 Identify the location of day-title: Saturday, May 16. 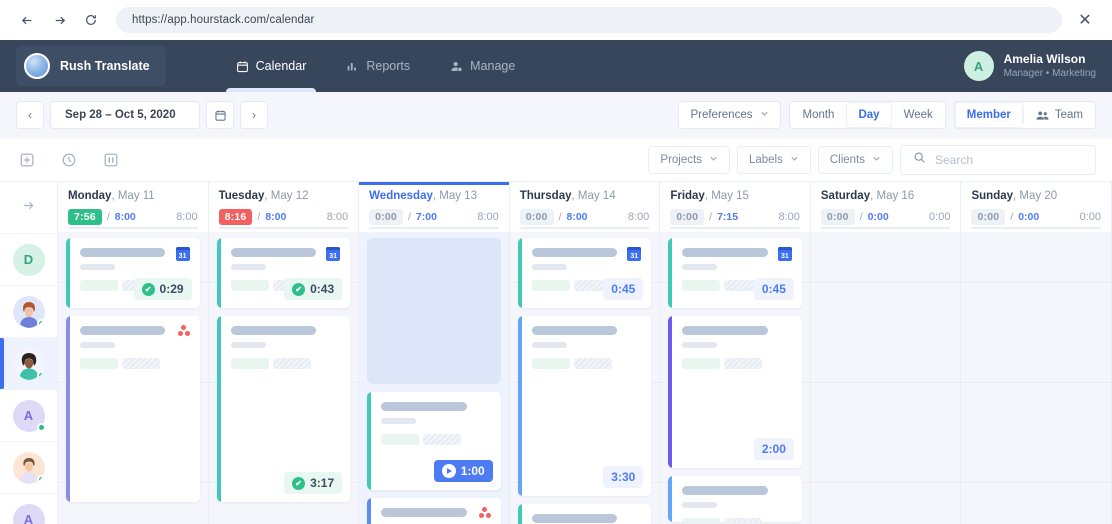
(886, 196).